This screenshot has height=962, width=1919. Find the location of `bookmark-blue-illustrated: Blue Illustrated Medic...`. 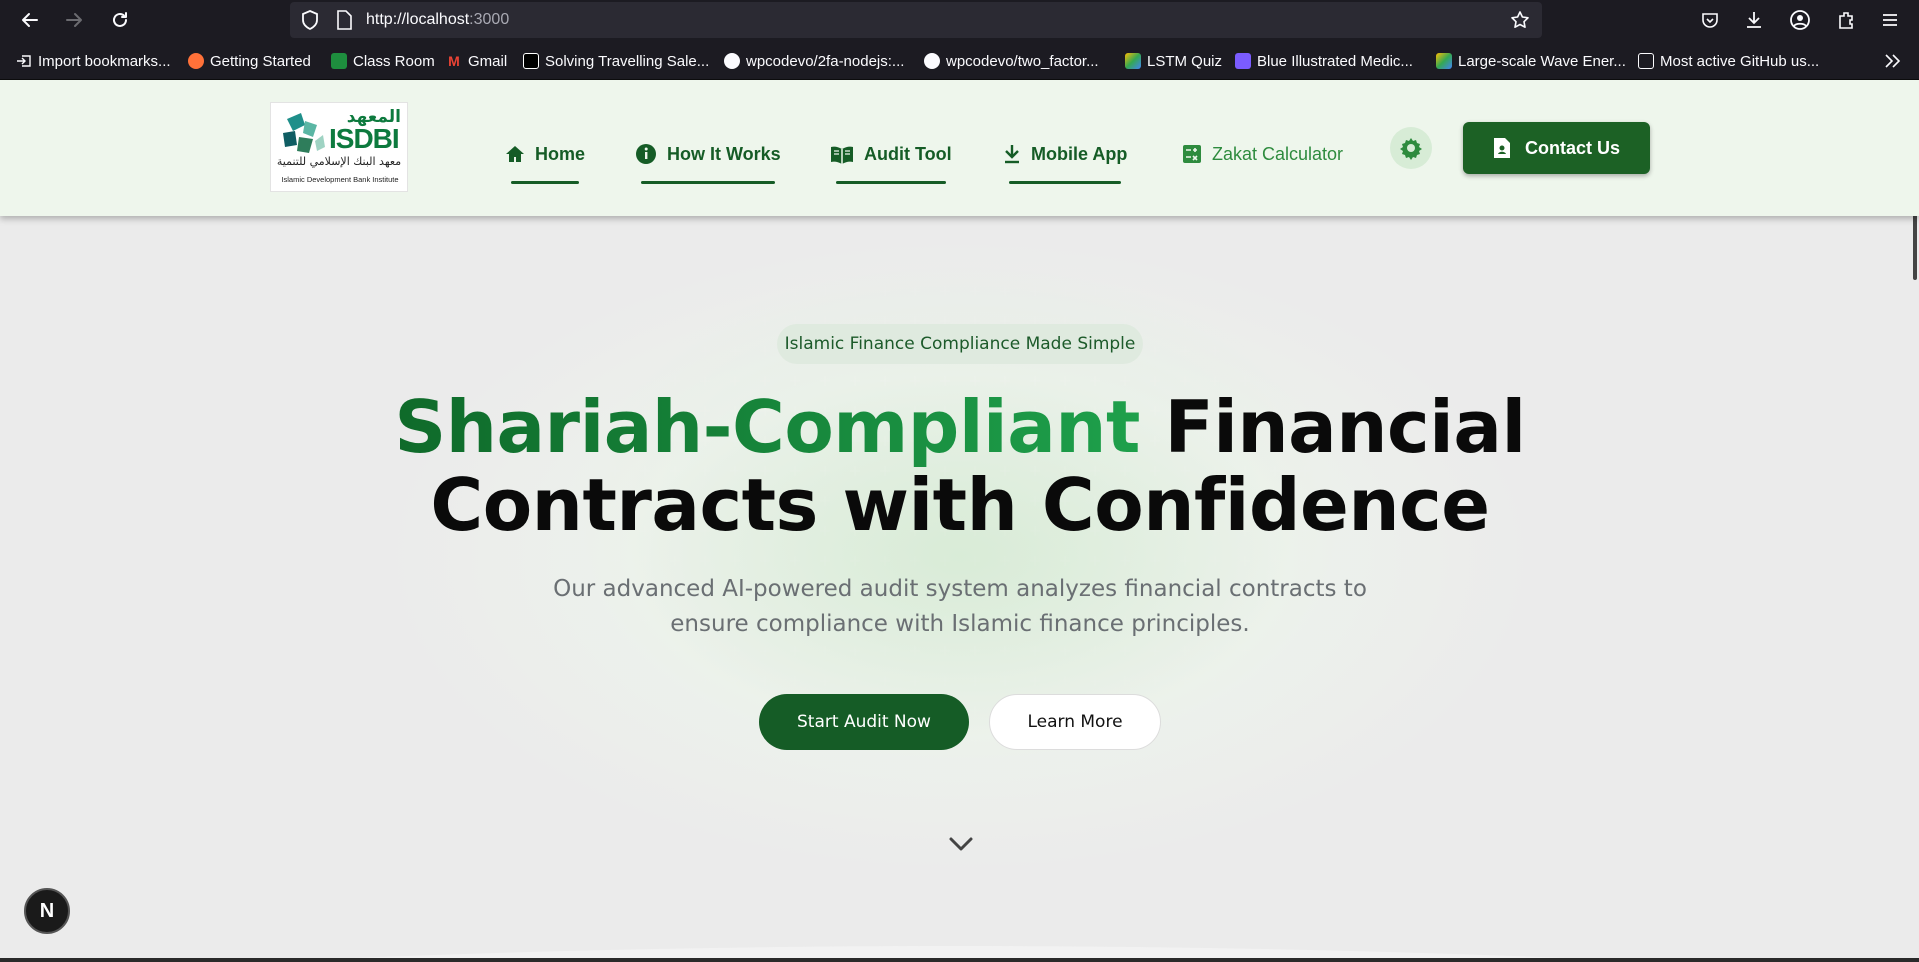

bookmark-blue-illustrated: Blue Illustrated Medic... is located at coordinates (1324, 61).